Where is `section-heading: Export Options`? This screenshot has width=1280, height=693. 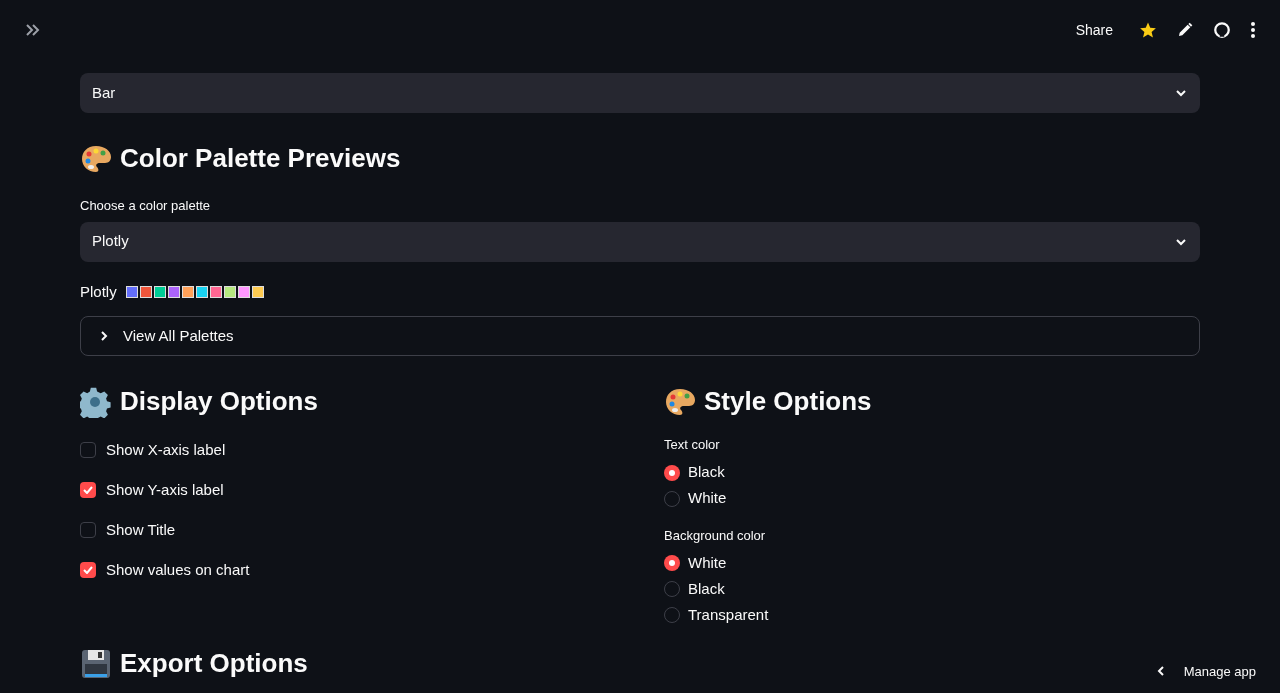 section-heading: Export Options is located at coordinates (214, 663).